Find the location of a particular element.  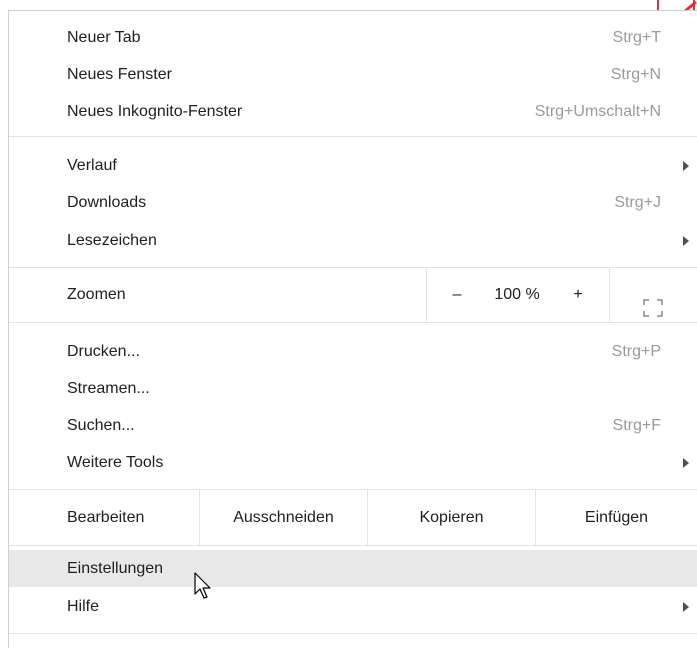

mouse-cursor-icon is located at coordinates (204, 587).